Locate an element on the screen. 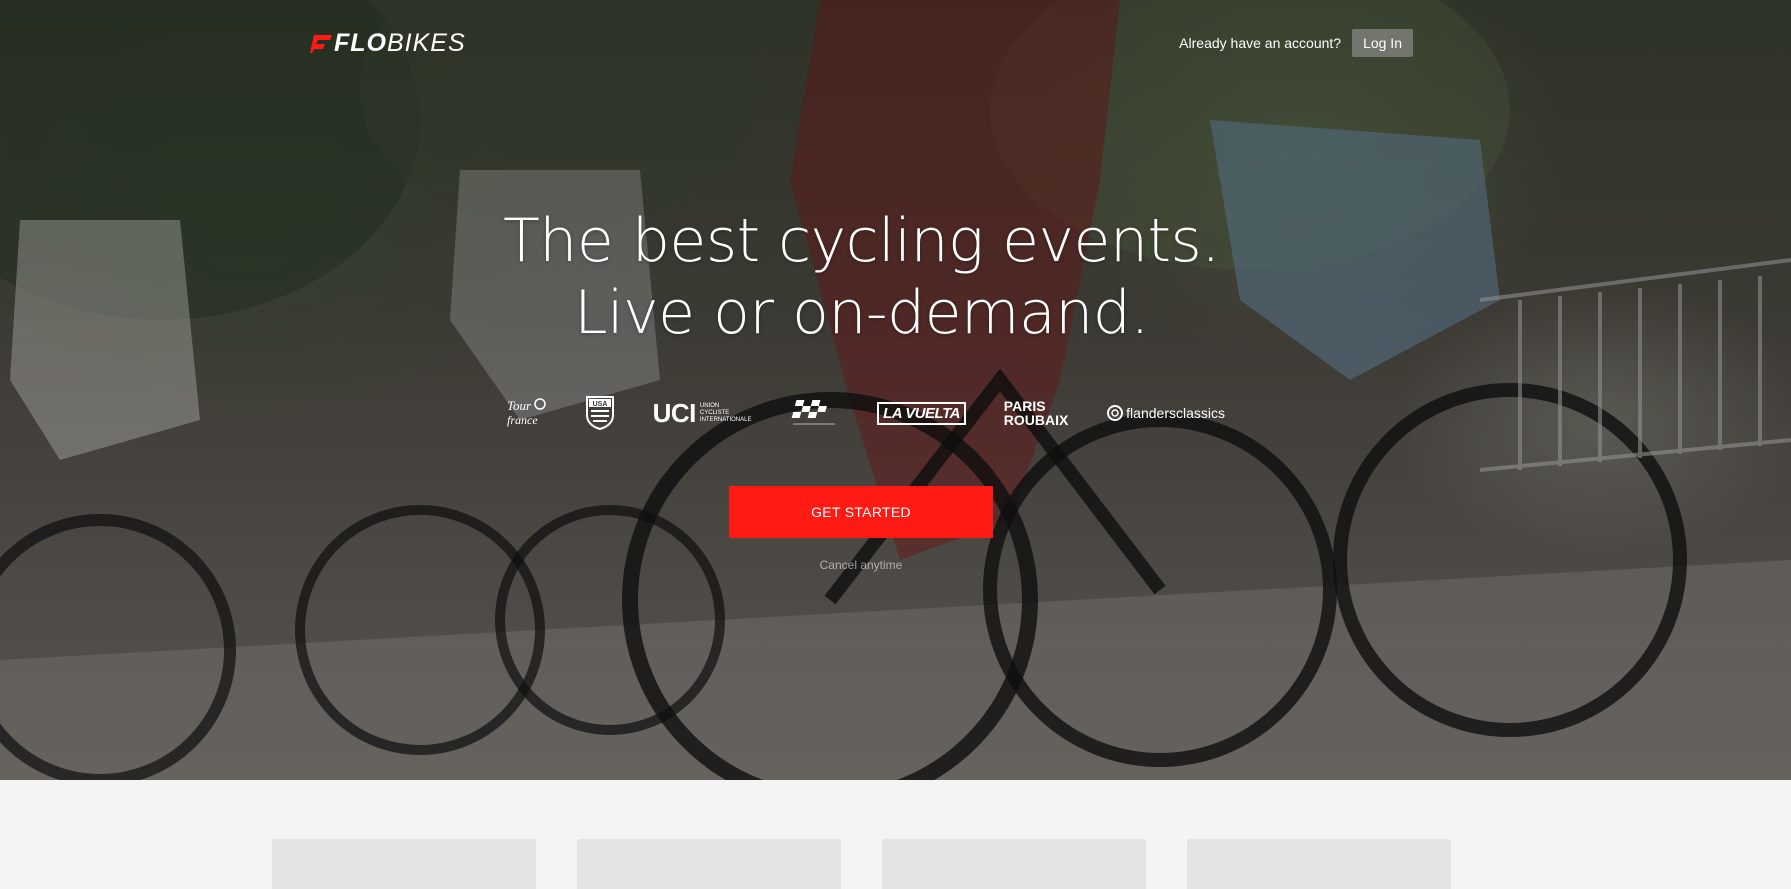  la-vuelta-logo: LA VUELTA is located at coordinates (921, 413).